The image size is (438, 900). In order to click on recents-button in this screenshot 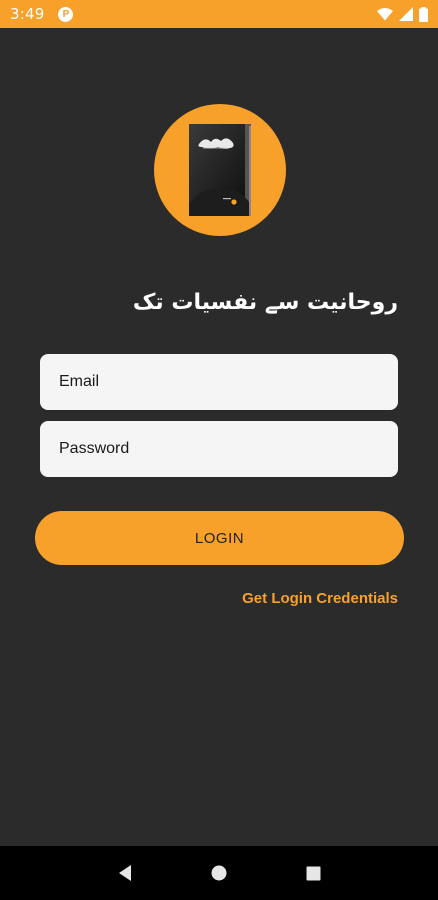, I will do `click(313, 873)`.